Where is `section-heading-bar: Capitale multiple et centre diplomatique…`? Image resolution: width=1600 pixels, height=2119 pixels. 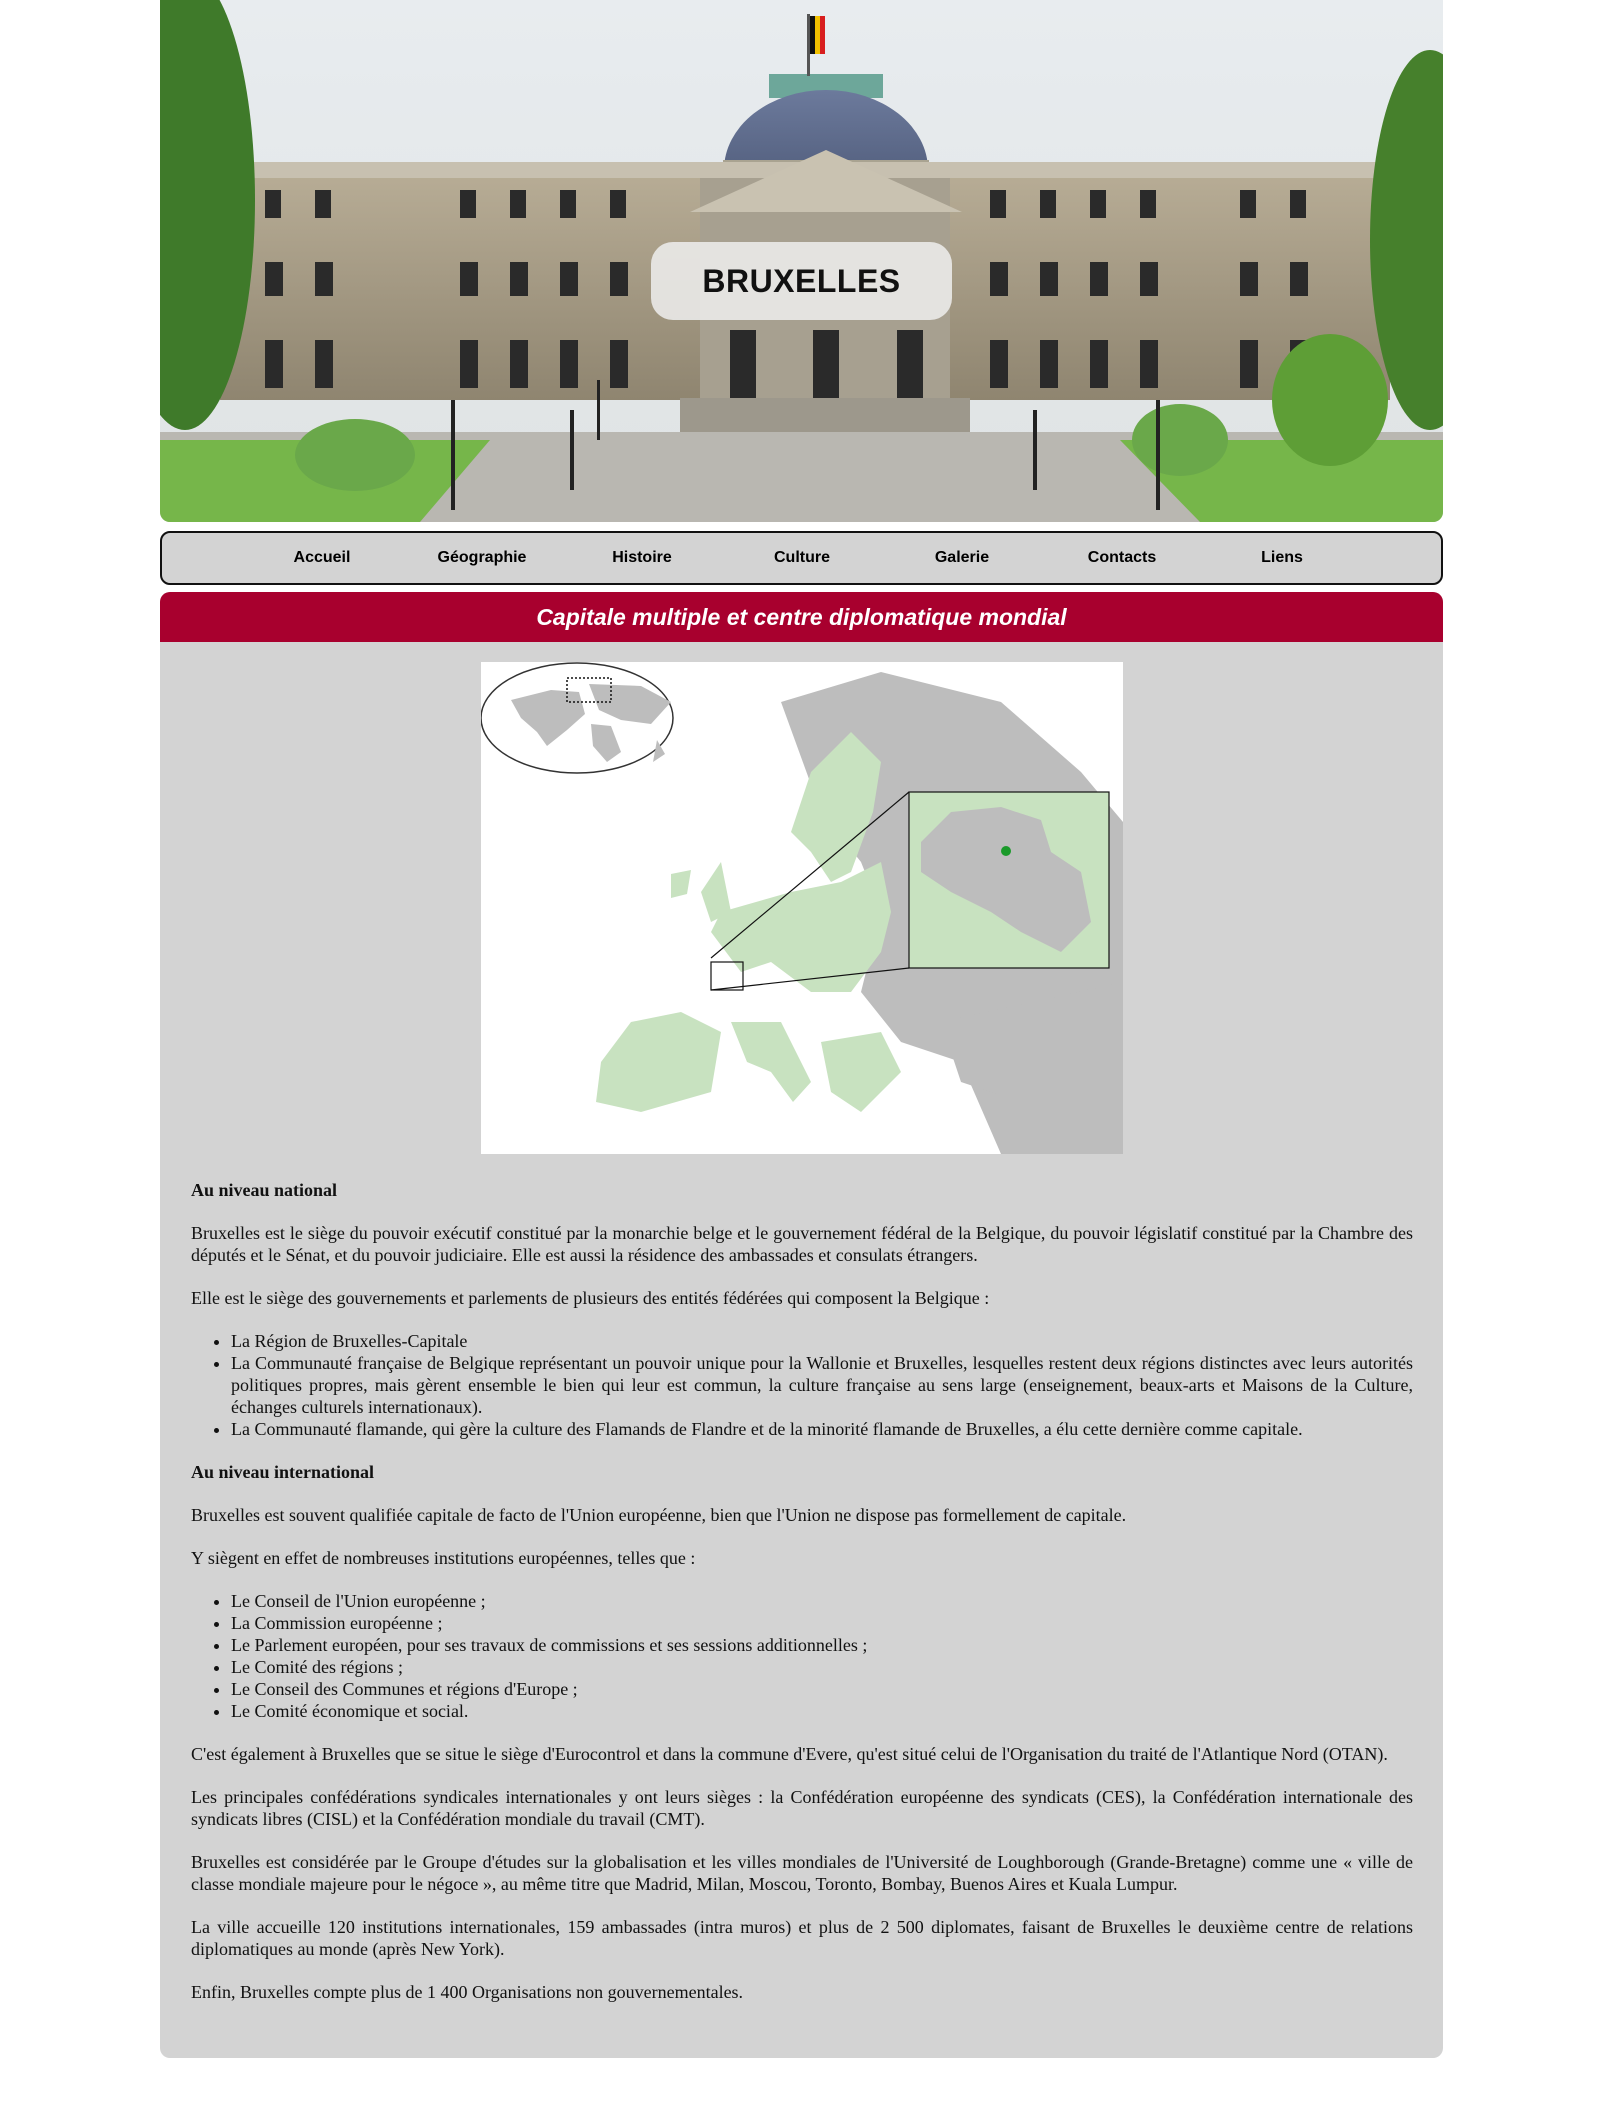
section-heading-bar: Capitale multiple et centre diplomatique… is located at coordinates (801, 617).